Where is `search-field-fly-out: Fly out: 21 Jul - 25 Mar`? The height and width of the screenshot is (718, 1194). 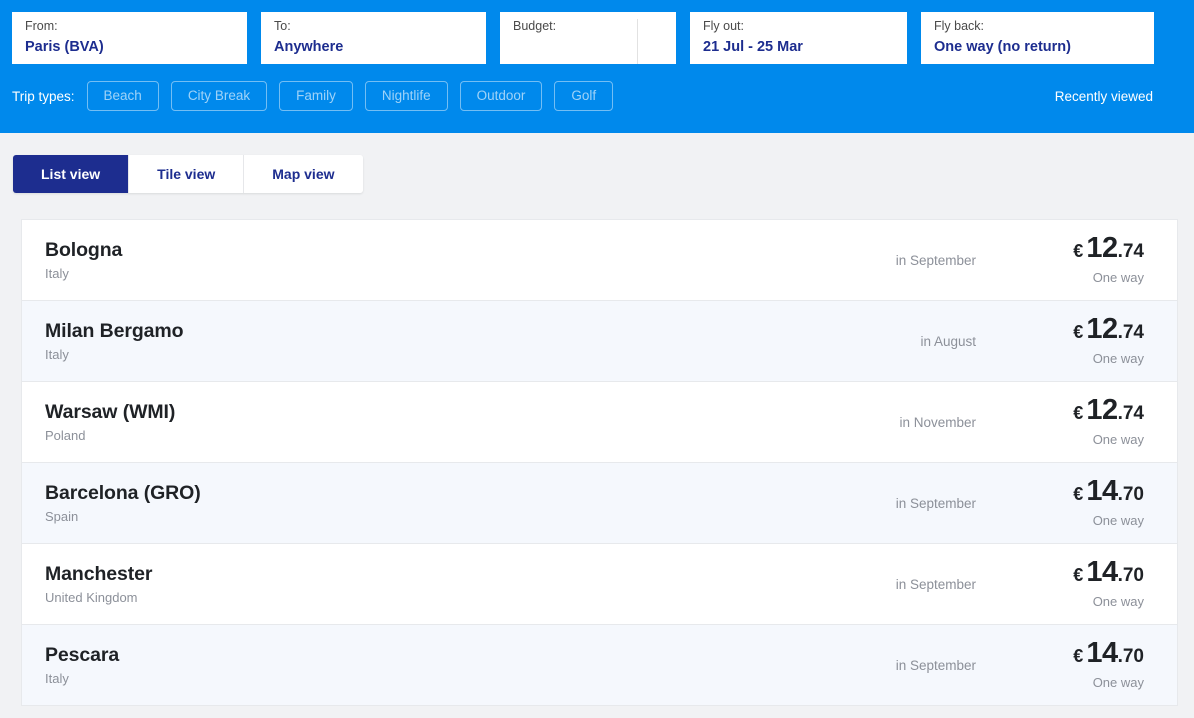 search-field-fly-out: Fly out: 21 Jul - 25 Mar is located at coordinates (798, 38).